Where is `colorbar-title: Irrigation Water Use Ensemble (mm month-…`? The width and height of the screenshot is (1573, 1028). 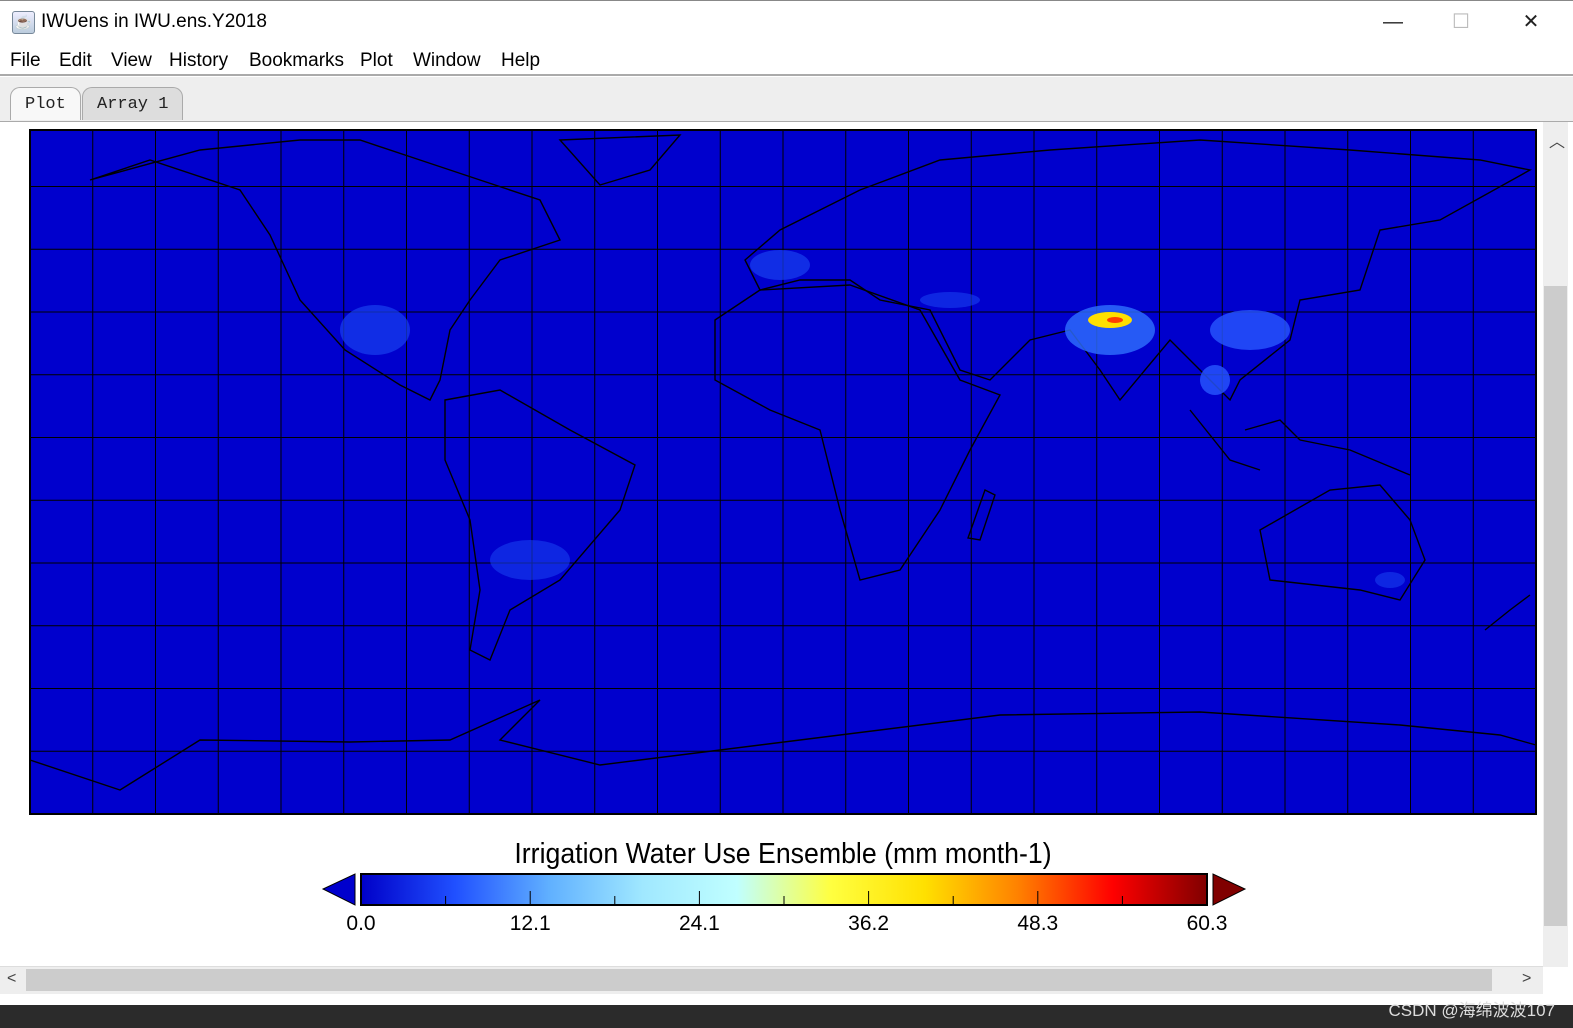 colorbar-title: Irrigation Water Use Ensemble (mm month-… is located at coordinates (783, 854).